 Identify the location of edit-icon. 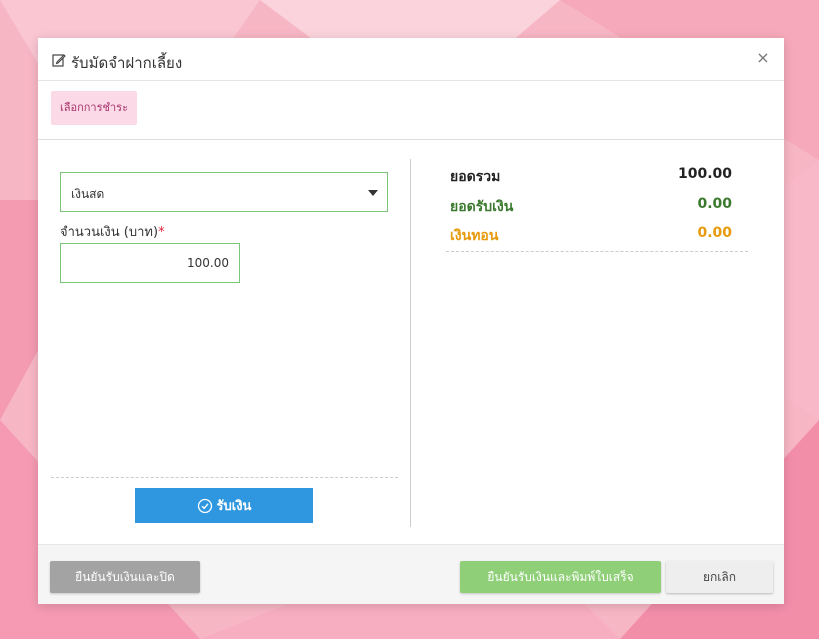
(59, 60).